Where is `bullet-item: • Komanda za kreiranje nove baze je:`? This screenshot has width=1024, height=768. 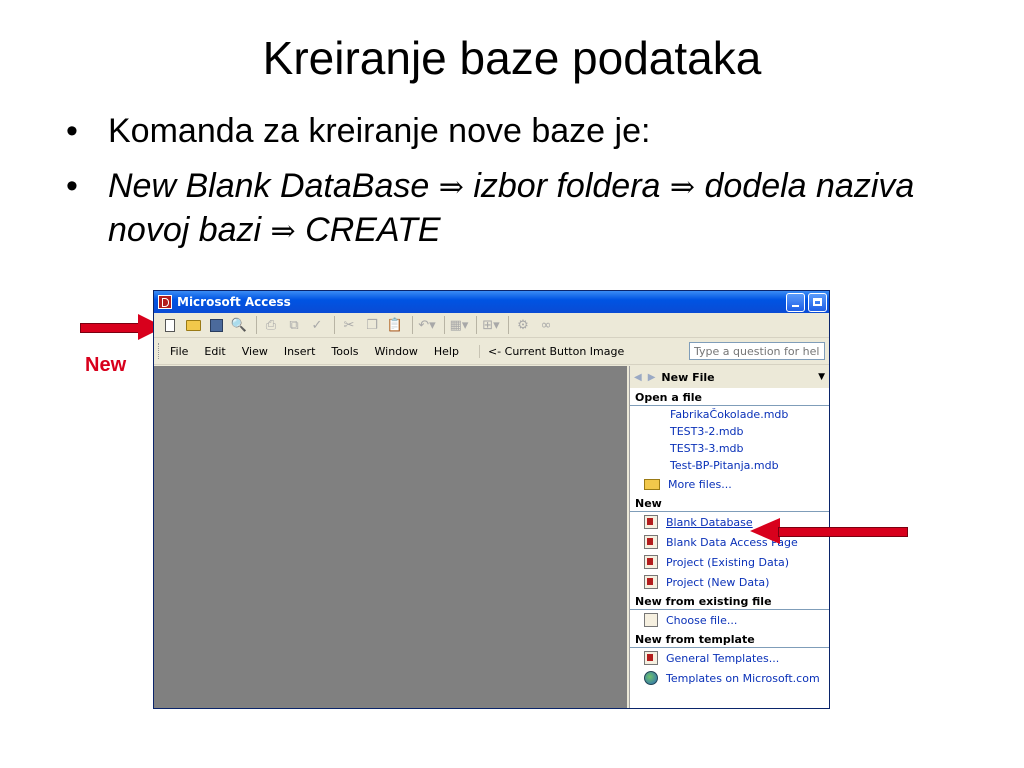
bullet-item: • Komanda za kreiranje nove baze je: is located at coordinates (516, 131).